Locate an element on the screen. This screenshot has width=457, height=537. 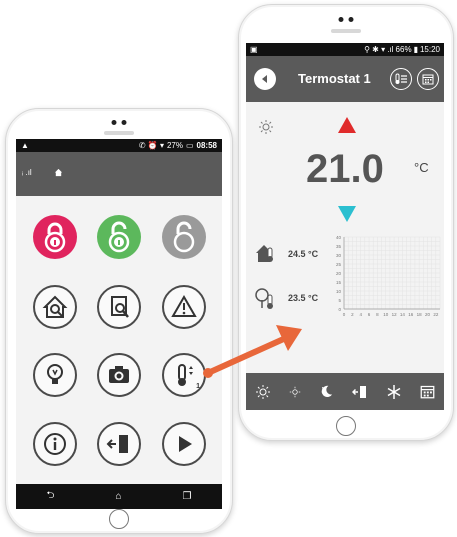
thermometer-icon is located at coordinates (185, 375).